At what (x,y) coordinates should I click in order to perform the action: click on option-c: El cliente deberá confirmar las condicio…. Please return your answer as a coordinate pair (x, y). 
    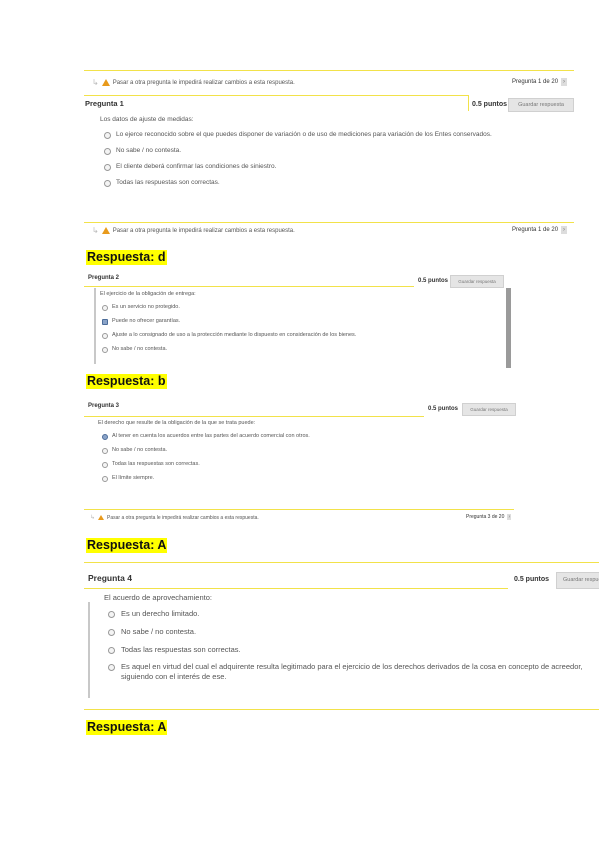
    Looking at the image, I should click on (190, 167).